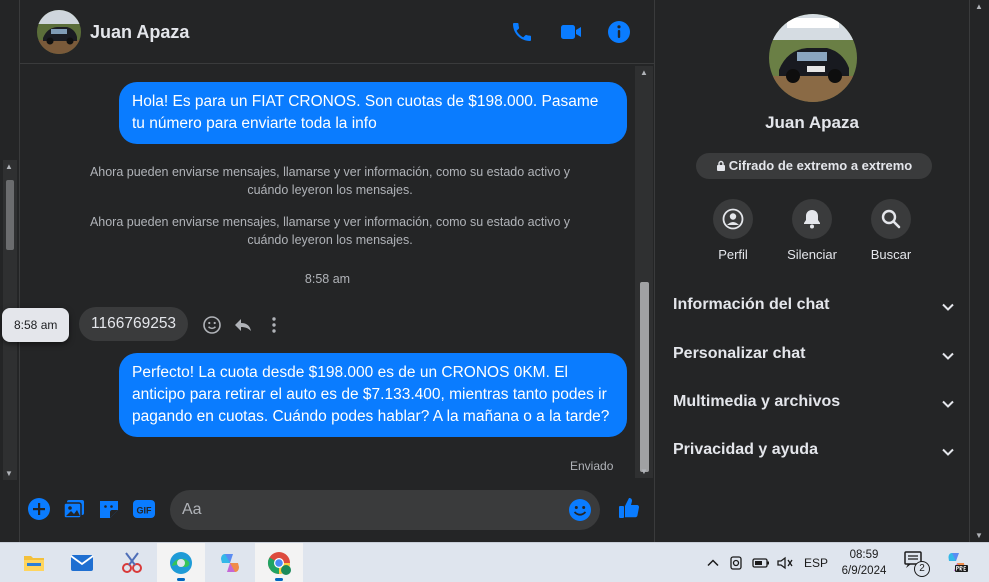 The height and width of the screenshot is (582, 989). What do you see at coordinates (644, 377) in the screenshot?
I see `chat-scroll-thumb` at bounding box center [644, 377].